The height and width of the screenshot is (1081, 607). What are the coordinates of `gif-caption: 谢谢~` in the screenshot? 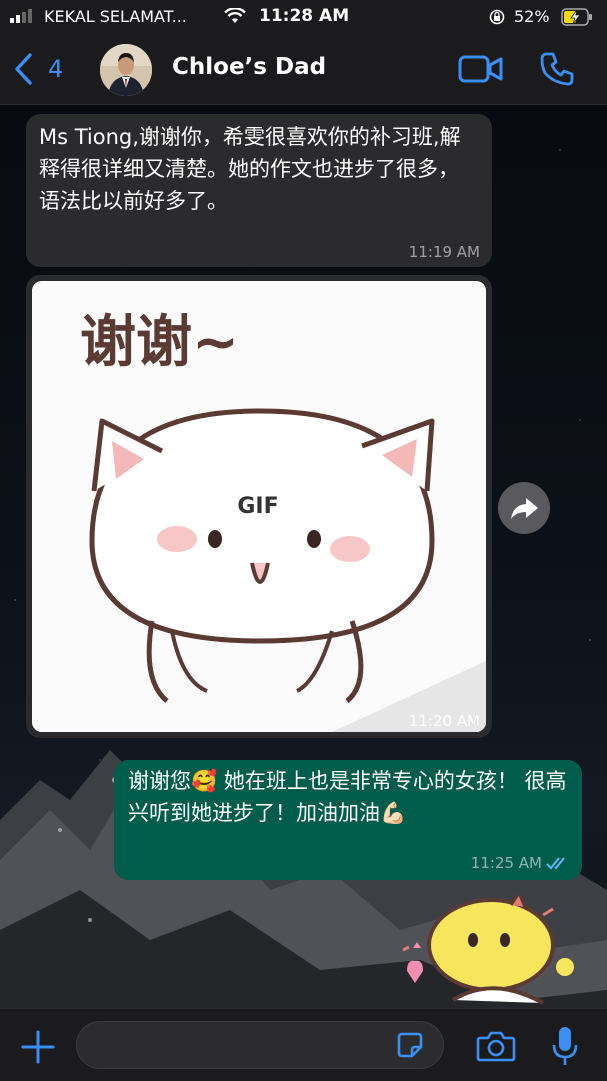 It's located at (159, 342).